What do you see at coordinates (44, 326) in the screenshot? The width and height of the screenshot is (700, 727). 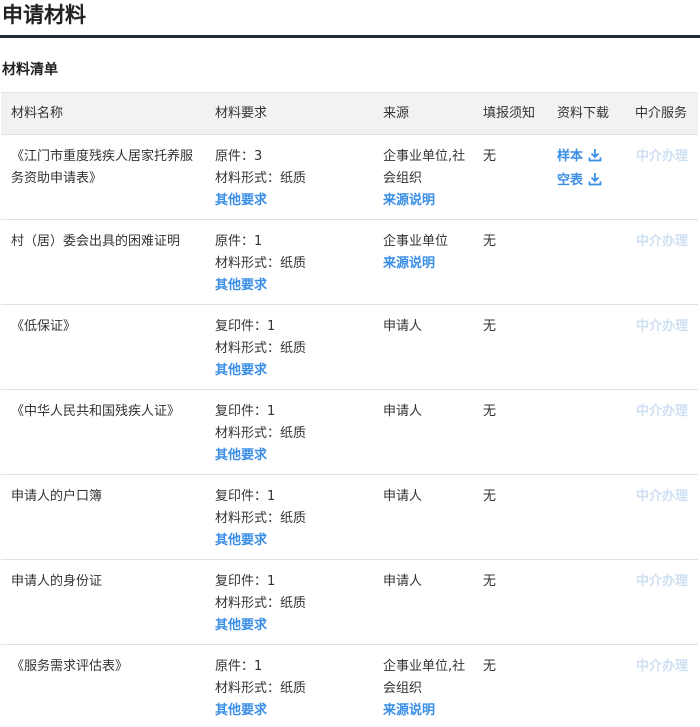 I see `material-name: 《低保证》` at bounding box center [44, 326].